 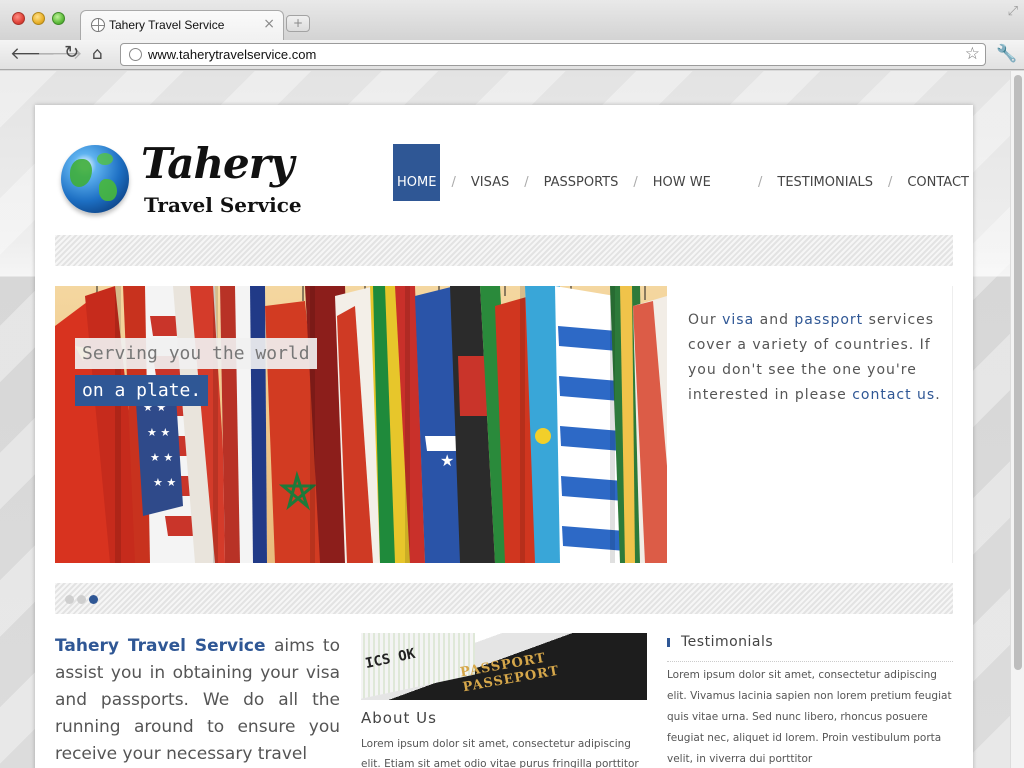 I want to click on browser-toolbar: 🡐 🡒 ↻ ⌂ www.taherytravelservice.com ☆ 🔧, so click(x=512, y=55).